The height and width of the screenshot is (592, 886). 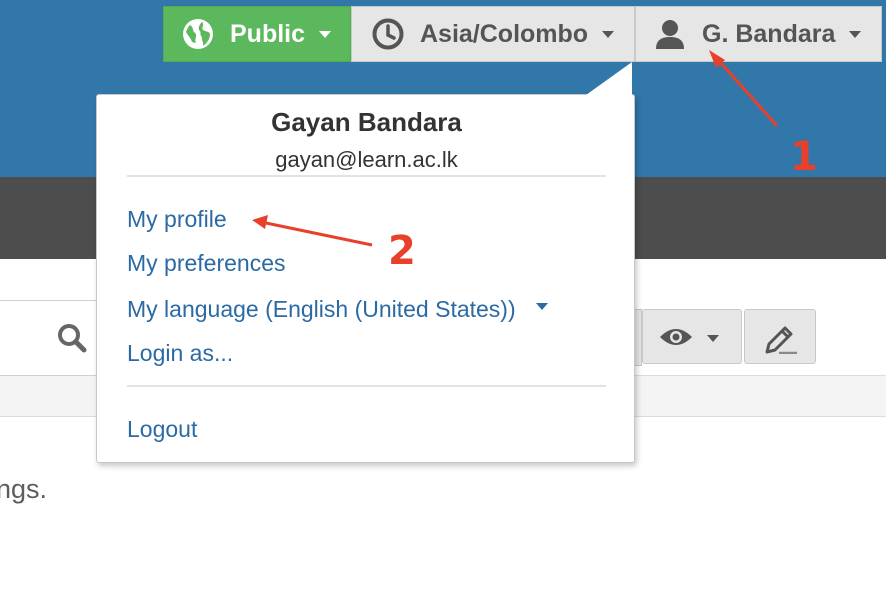 What do you see at coordinates (366, 159) in the screenshot?
I see `user-email: gayan@learn.ac.lk` at bounding box center [366, 159].